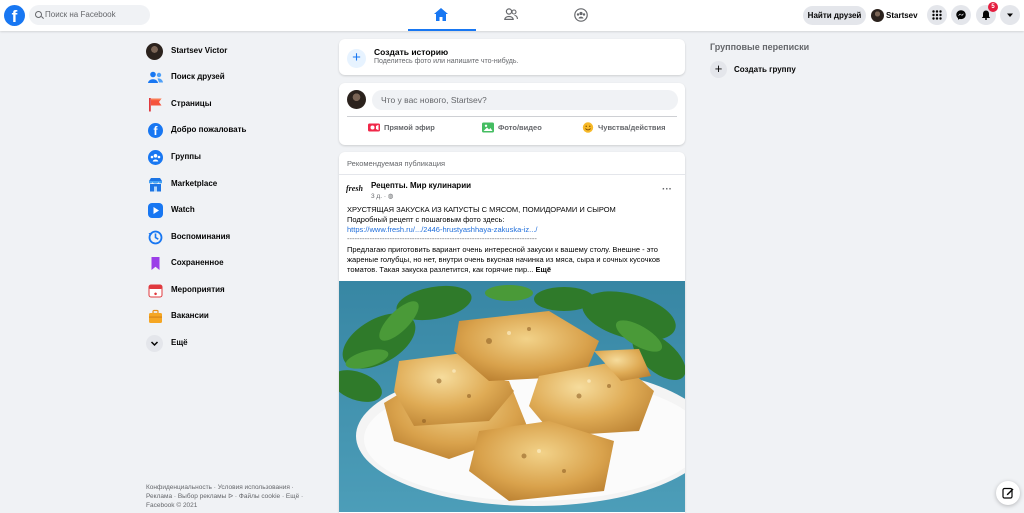 This screenshot has height=513, width=1024. Describe the element at coordinates (155, 130) in the screenshot. I see `facebook-icon: f` at that location.